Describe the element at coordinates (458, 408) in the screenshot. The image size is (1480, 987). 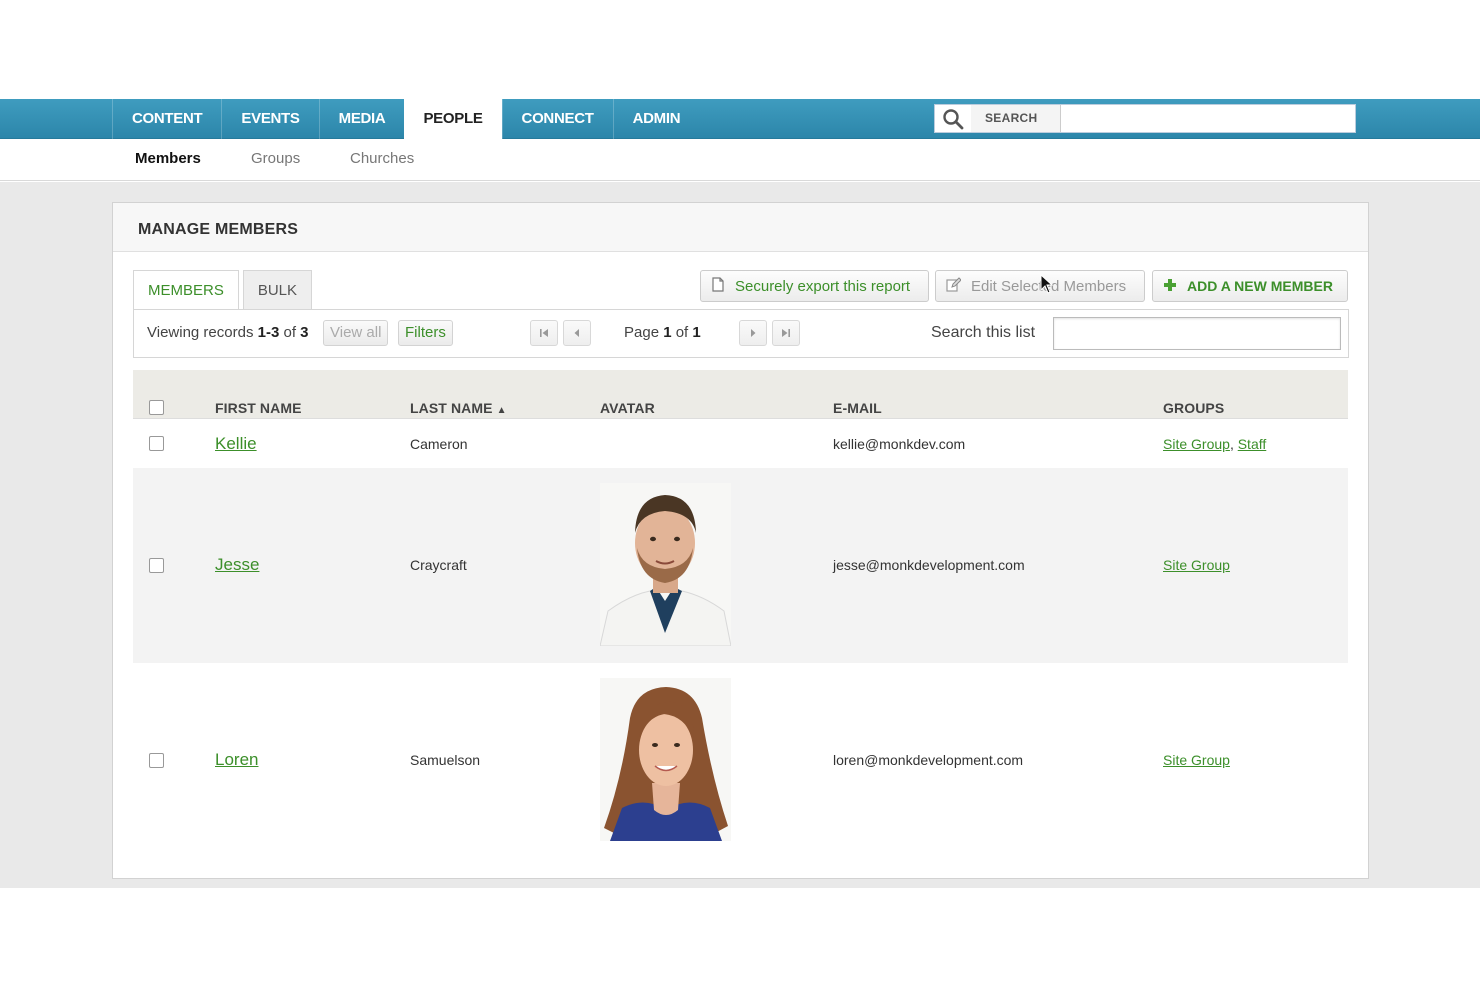
I see `column-last-name: LAST NAME ▲` at that location.